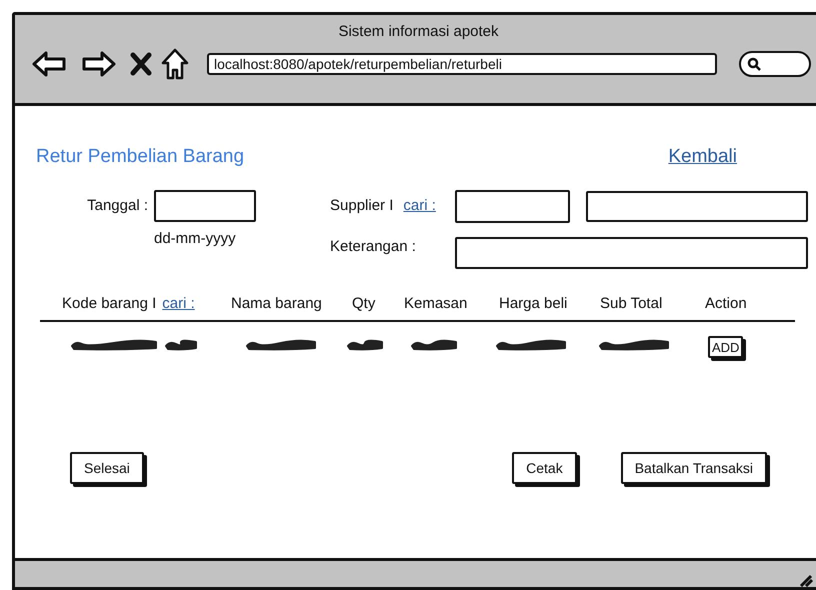 The height and width of the screenshot is (590, 816). I want to click on column-header: Kemasan, so click(436, 303).